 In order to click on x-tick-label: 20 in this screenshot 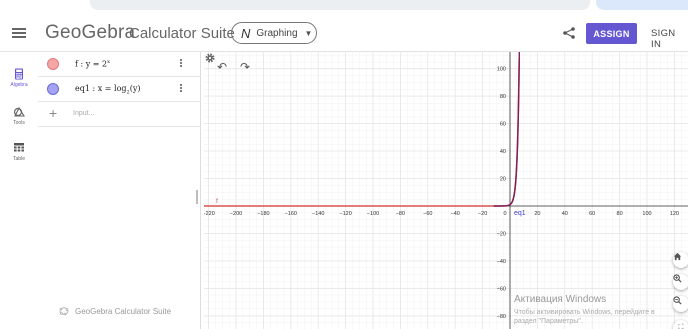, I will do `click(537, 214)`.